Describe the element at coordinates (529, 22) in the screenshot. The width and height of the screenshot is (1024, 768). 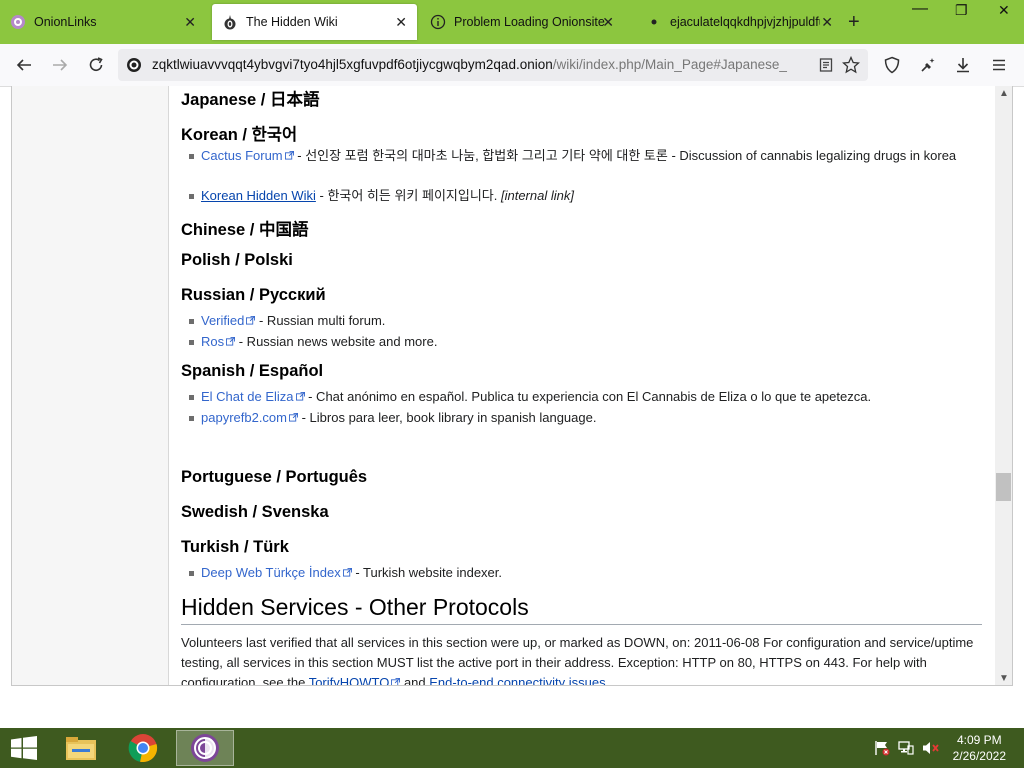
I see `tab-title: Problem Loading Onionsite` at that location.